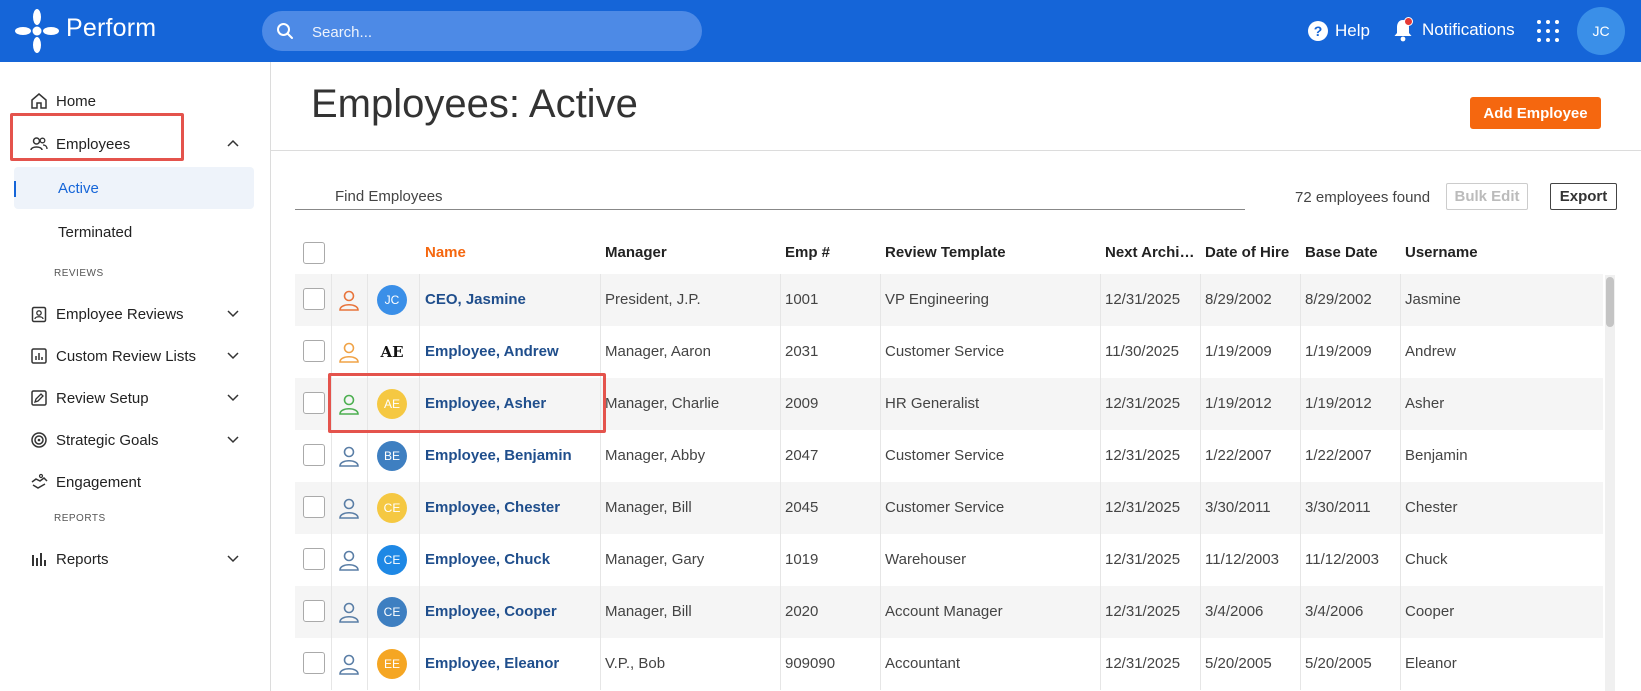 The width and height of the screenshot is (1641, 691). Describe the element at coordinates (923, 663) in the screenshot. I see `cell-review-template: Accountant` at that location.